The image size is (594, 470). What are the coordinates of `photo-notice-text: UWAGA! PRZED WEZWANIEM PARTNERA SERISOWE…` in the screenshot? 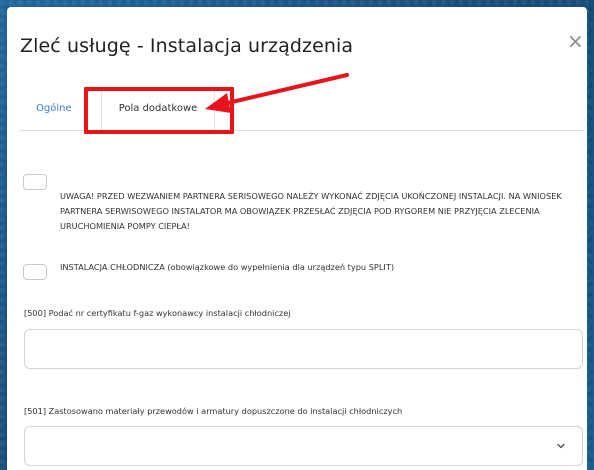 It's located at (311, 211).